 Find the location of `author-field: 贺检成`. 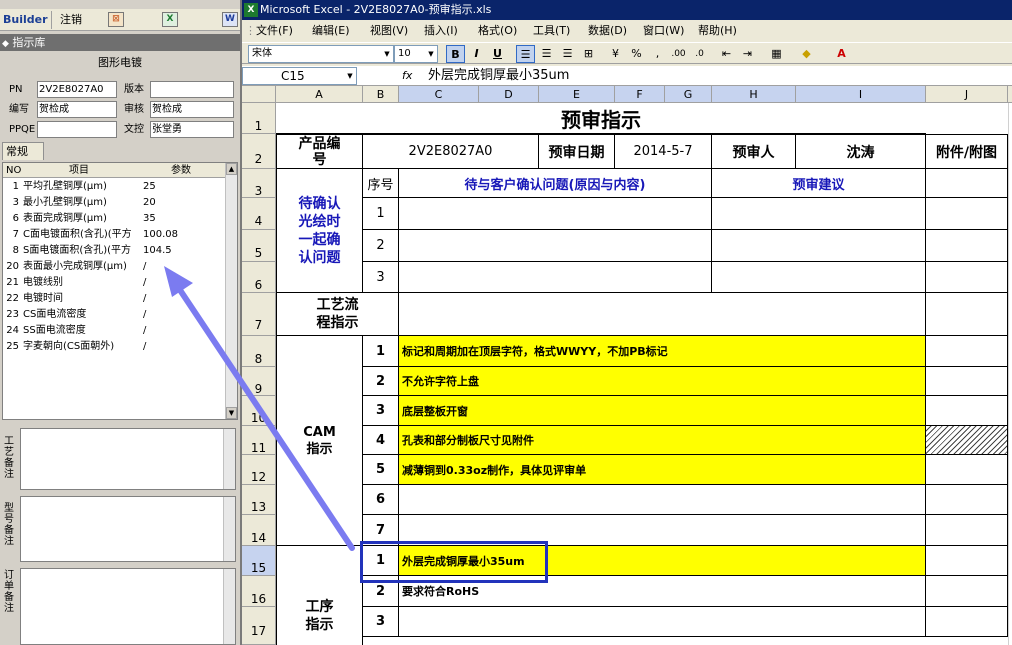

author-field: 贺检成 is located at coordinates (77, 109).